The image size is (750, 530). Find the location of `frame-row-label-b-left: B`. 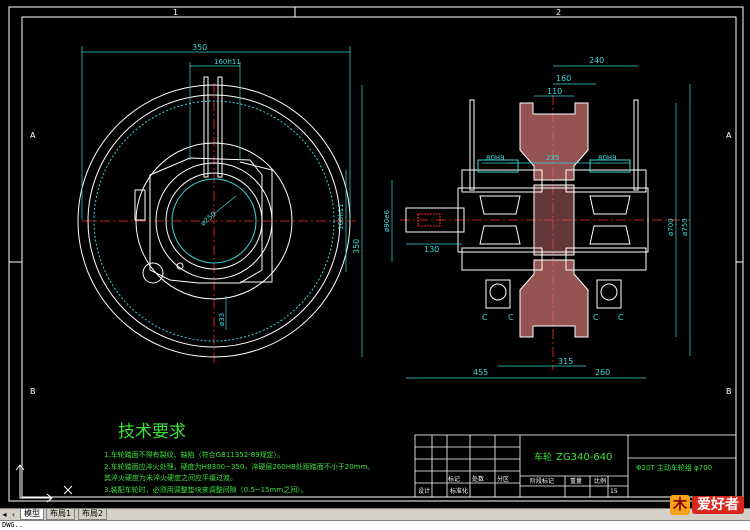

frame-row-label-b-left: B is located at coordinates (33, 391).